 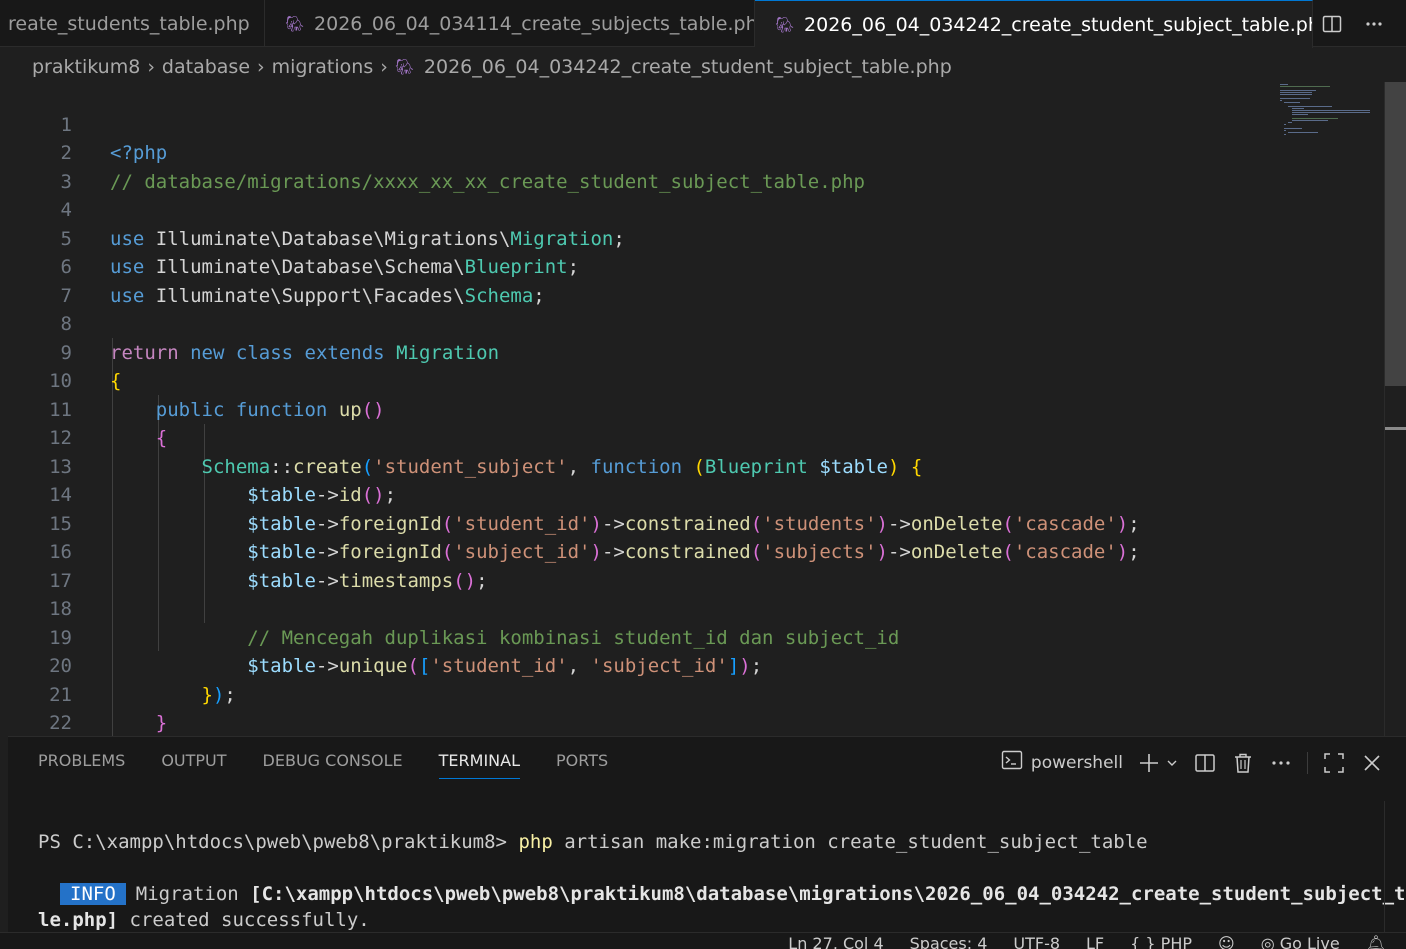 What do you see at coordinates (1076, 762) in the screenshot?
I see `shell-name: powershell` at bounding box center [1076, 762].